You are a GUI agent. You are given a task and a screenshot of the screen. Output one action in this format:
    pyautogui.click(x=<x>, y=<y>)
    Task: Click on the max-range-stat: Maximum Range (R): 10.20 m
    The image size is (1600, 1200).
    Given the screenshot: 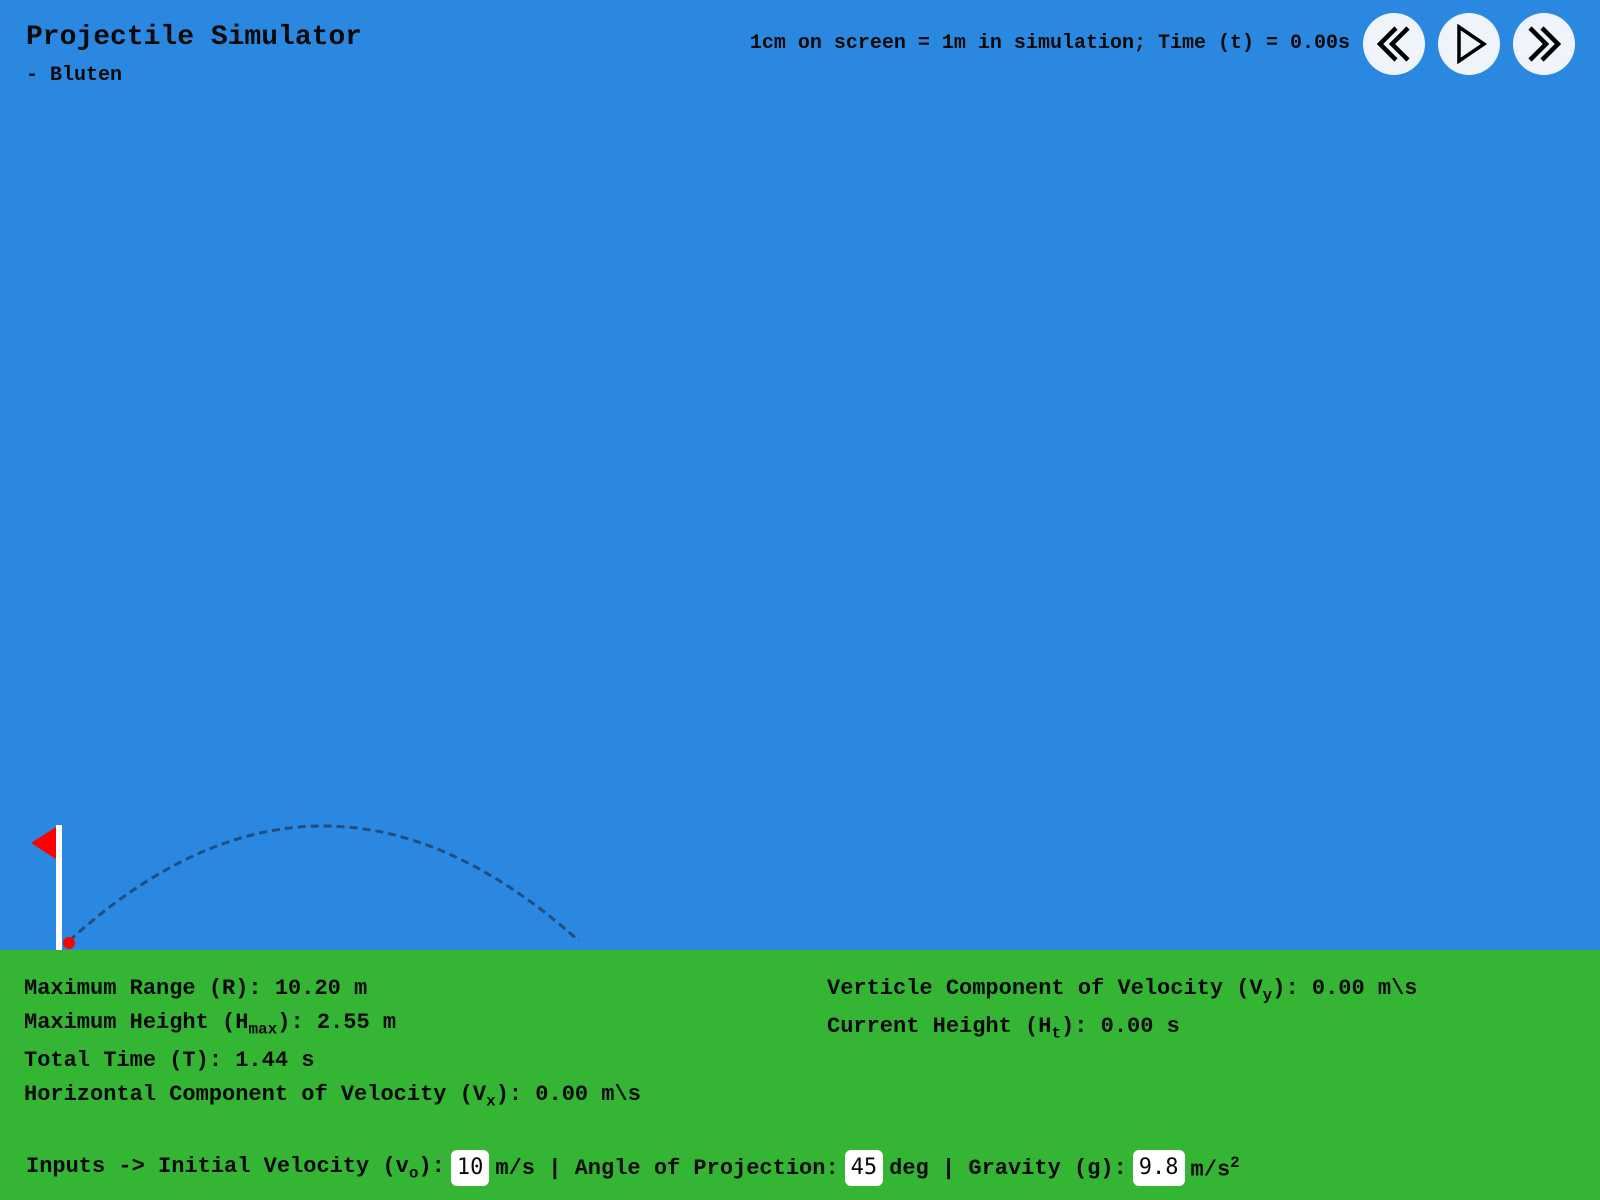 What is the action you would take?
    pyautogui.click(x=196, y=988)
    